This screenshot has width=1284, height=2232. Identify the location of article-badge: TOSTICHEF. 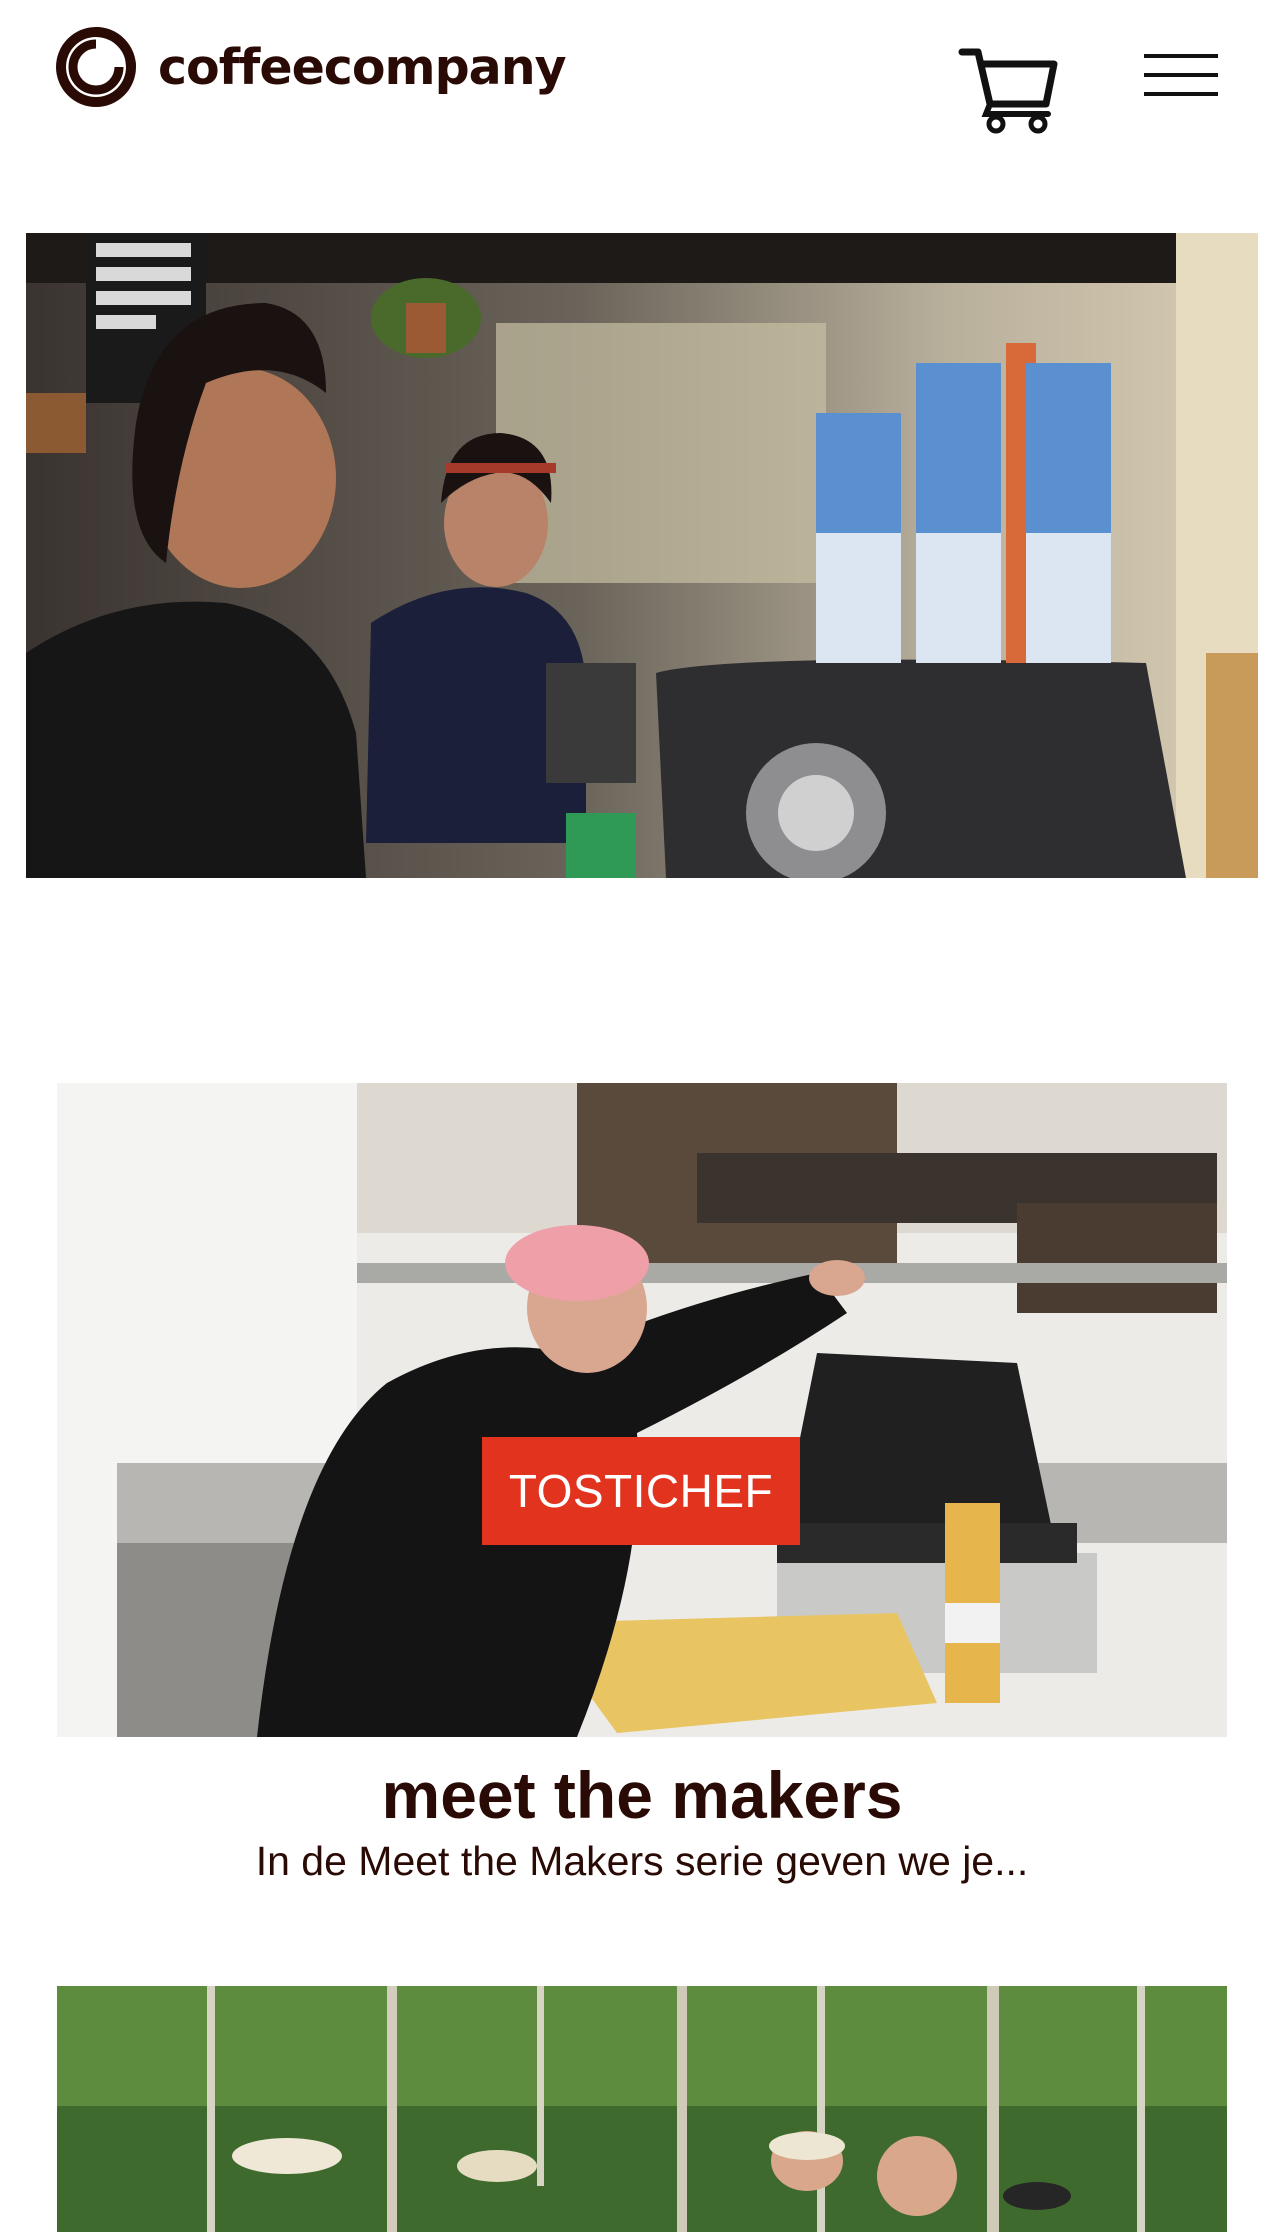
(641, 1491).